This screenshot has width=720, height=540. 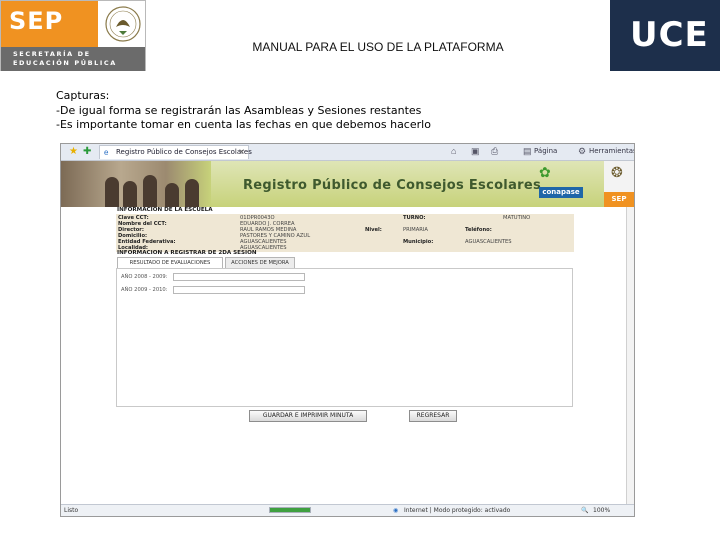 I want to click on close-tab-icon: ×, so click(x=241, y=151).